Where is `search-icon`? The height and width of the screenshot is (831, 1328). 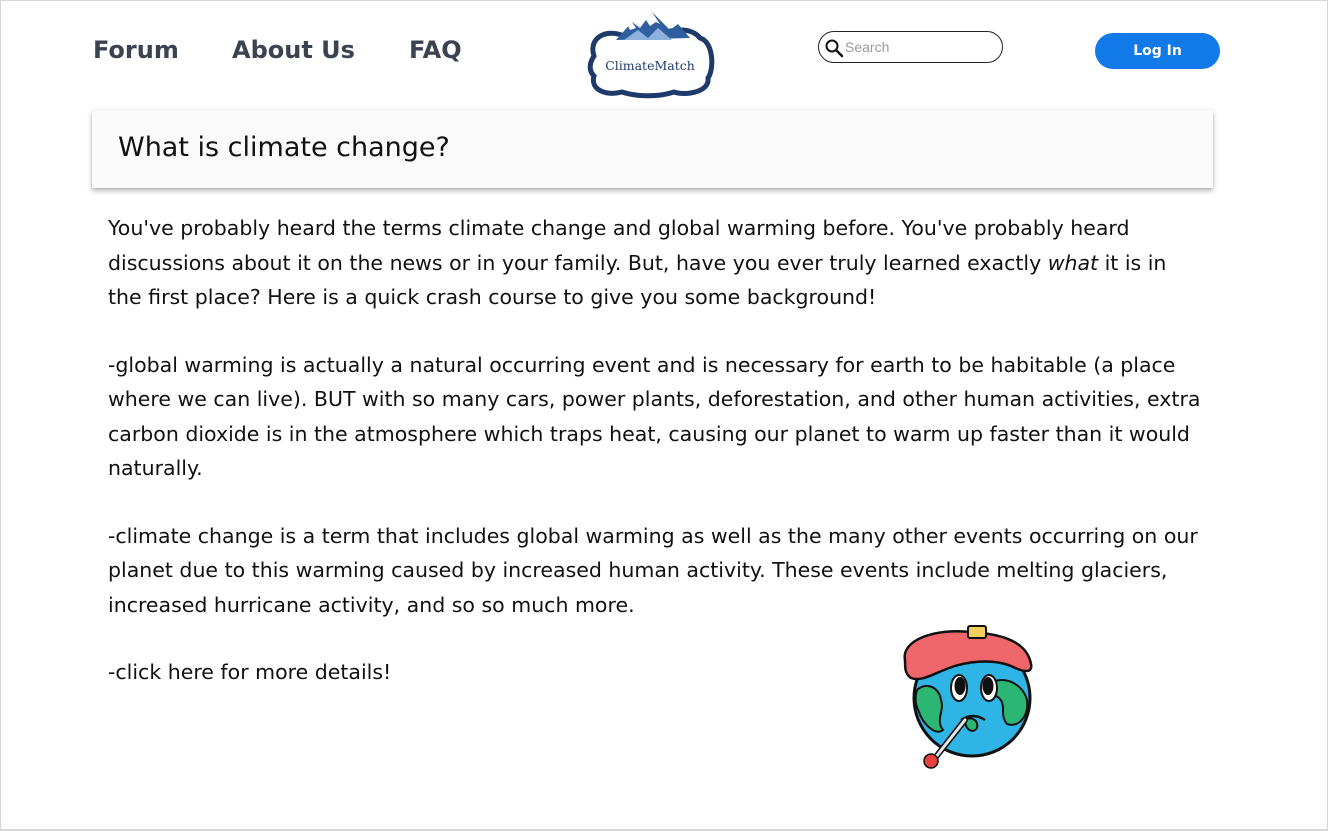 search-icon is located at coordinates (834, 48).